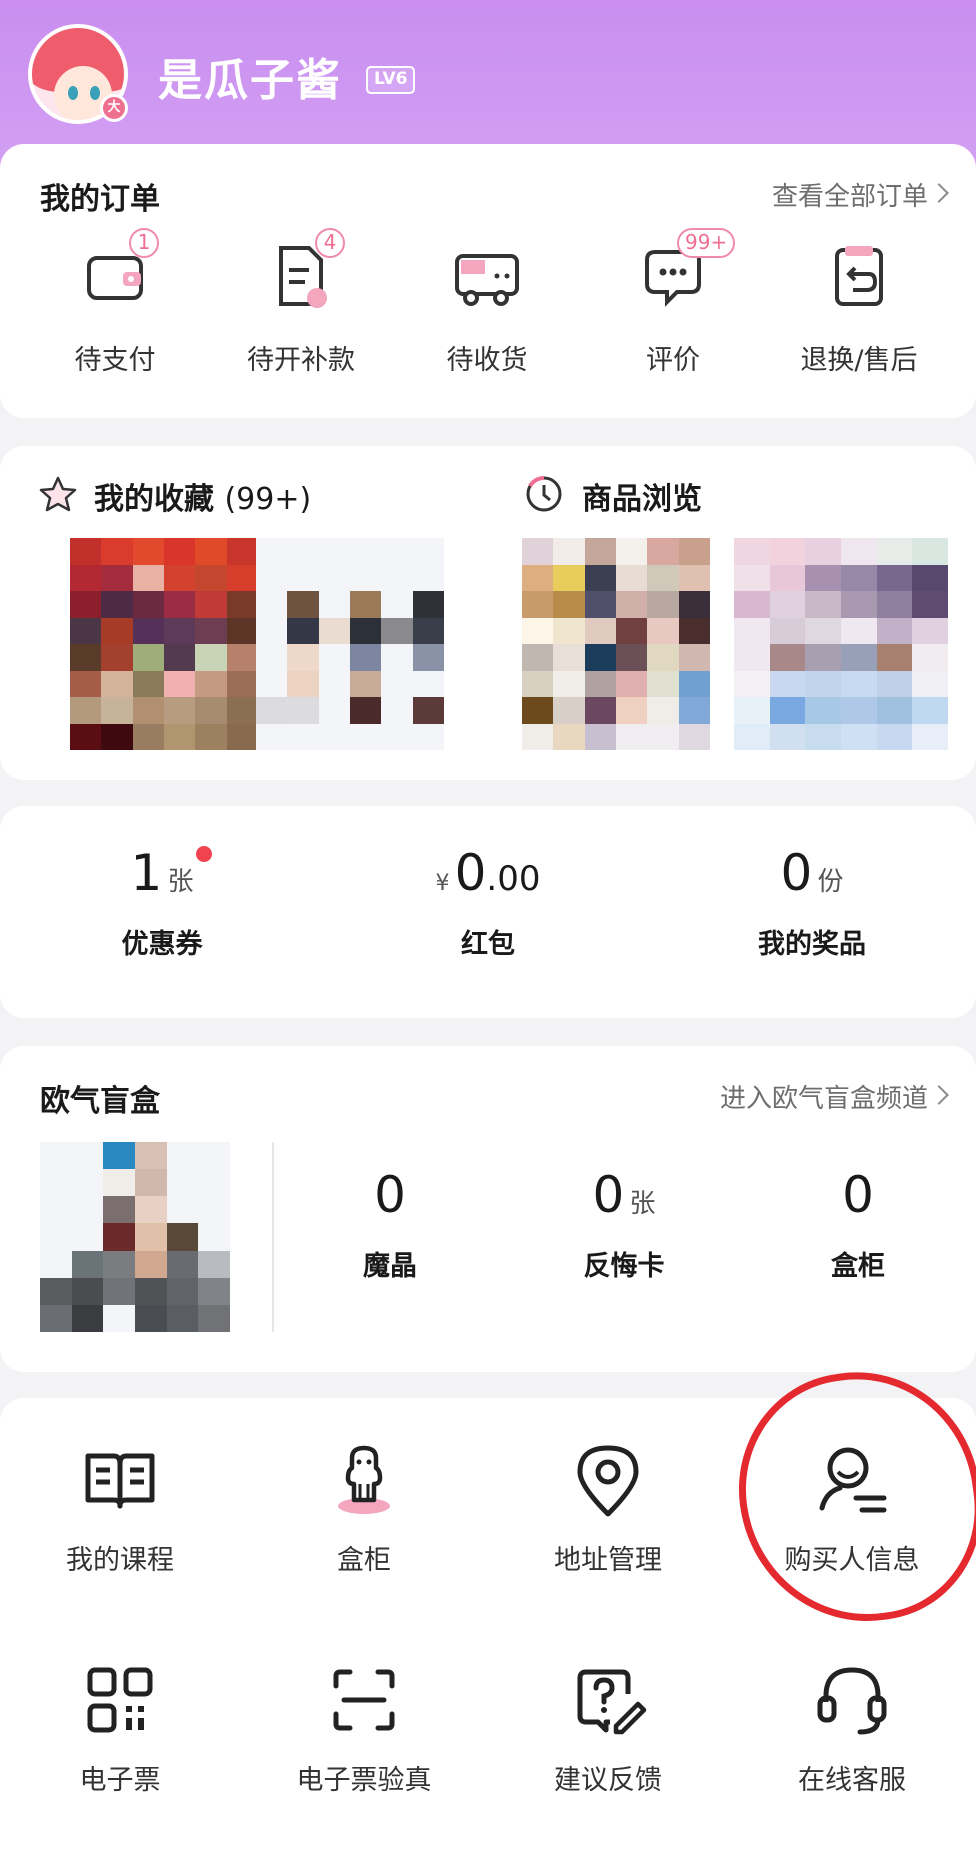 This screenshot has height=1856, width=976. What do you see at coordinates (859, 276) in the screenshot?
I see `return-icon` at bounding box center [859, 276].